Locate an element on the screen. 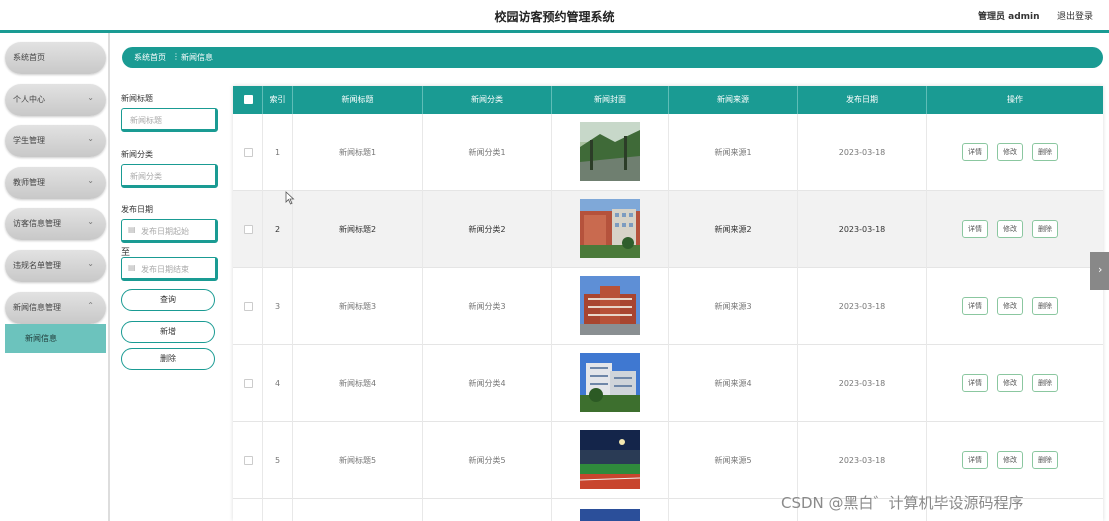  cell-title: 新闻标题3 is located at coordinates (358, 306).